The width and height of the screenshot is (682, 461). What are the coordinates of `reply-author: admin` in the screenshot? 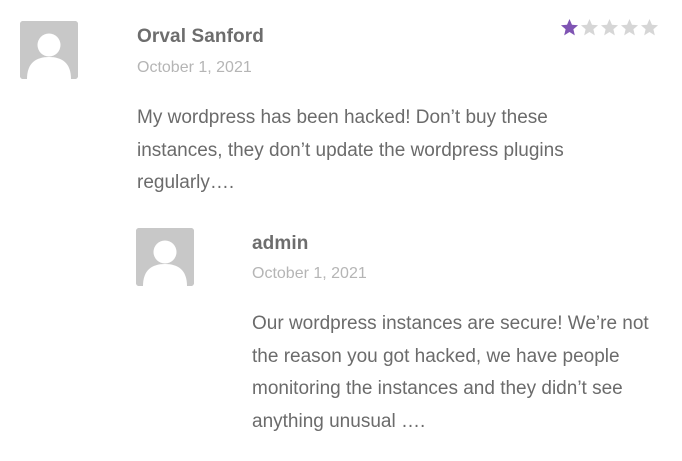 It's located at (280, 243).